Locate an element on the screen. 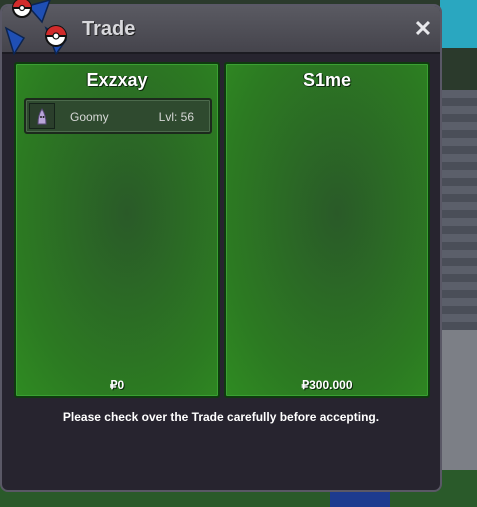 The height and width of the screenshot is (507, 477). money-amount: ₽300.000 is located at coordinates (327, 385).